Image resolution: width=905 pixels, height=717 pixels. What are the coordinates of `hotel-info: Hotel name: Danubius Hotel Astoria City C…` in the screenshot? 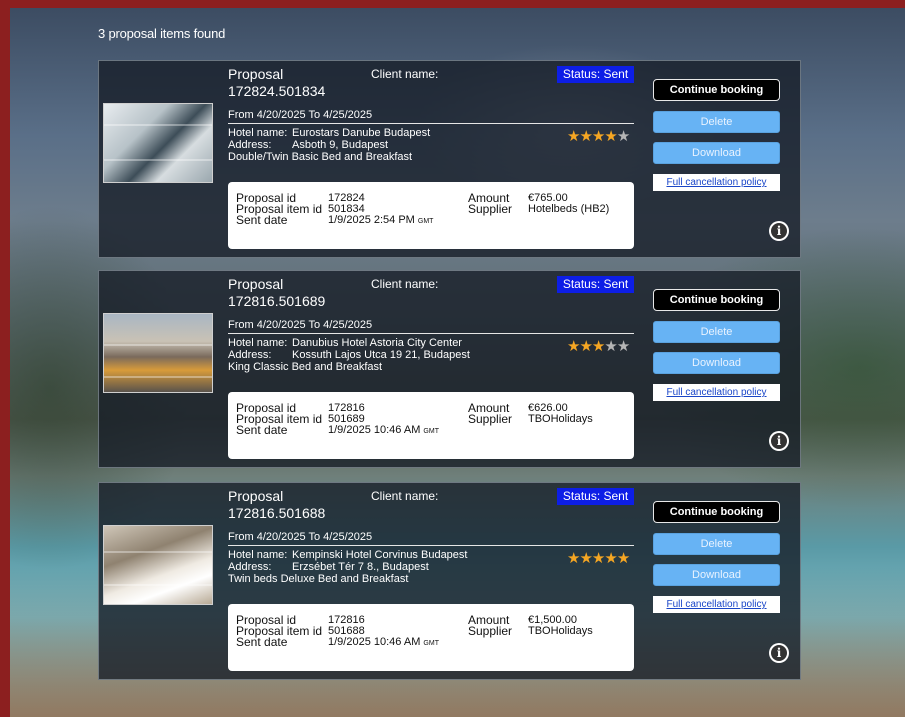 It's located at (349, 355).